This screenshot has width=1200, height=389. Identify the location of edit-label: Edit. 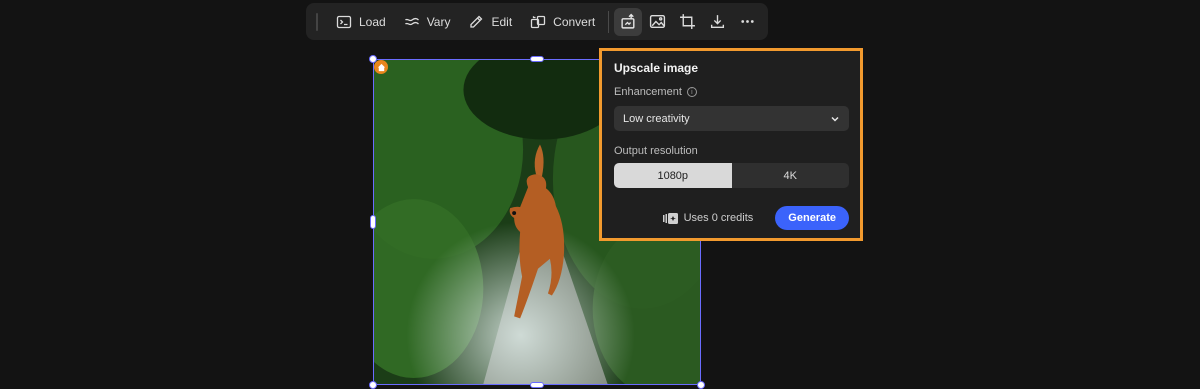
(502, 21).